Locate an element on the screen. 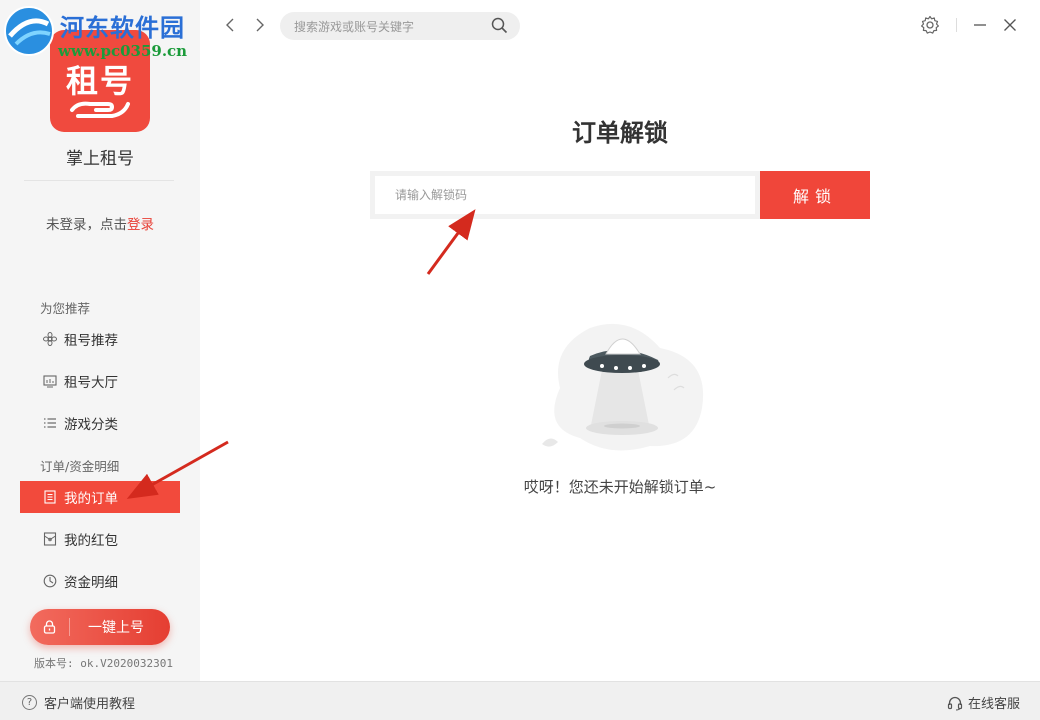  online-support-link: 在线客服 is located at coordinates (983, 702).